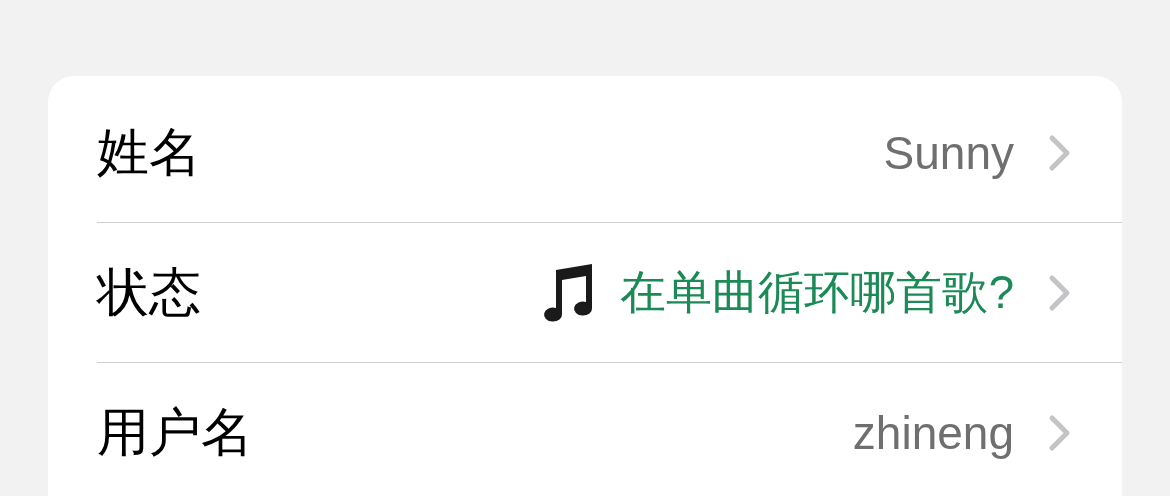  Describe the element at coordinates (933, 433) in the screenshot. I see `row-value: zhineng` at that location.